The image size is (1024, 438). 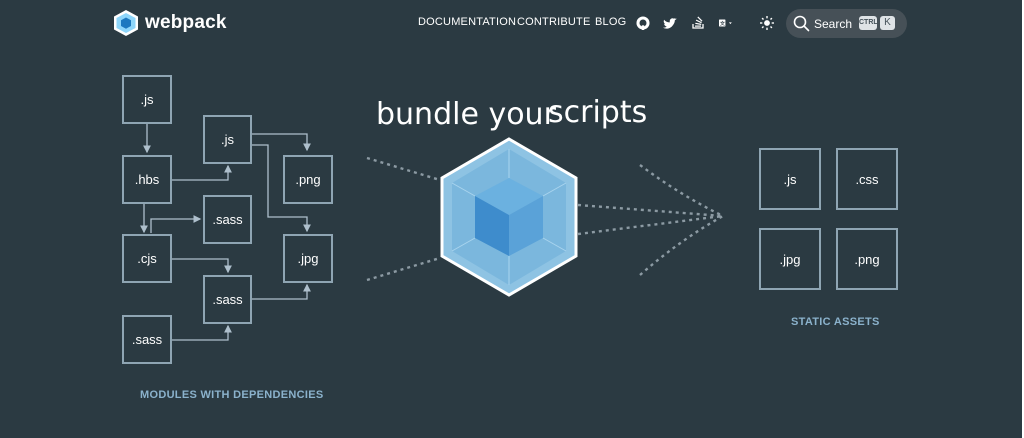 What do you see at coordinates (308, 179) in the screenshot?
I see `module-box: .png` at bounding box center [308, 179].